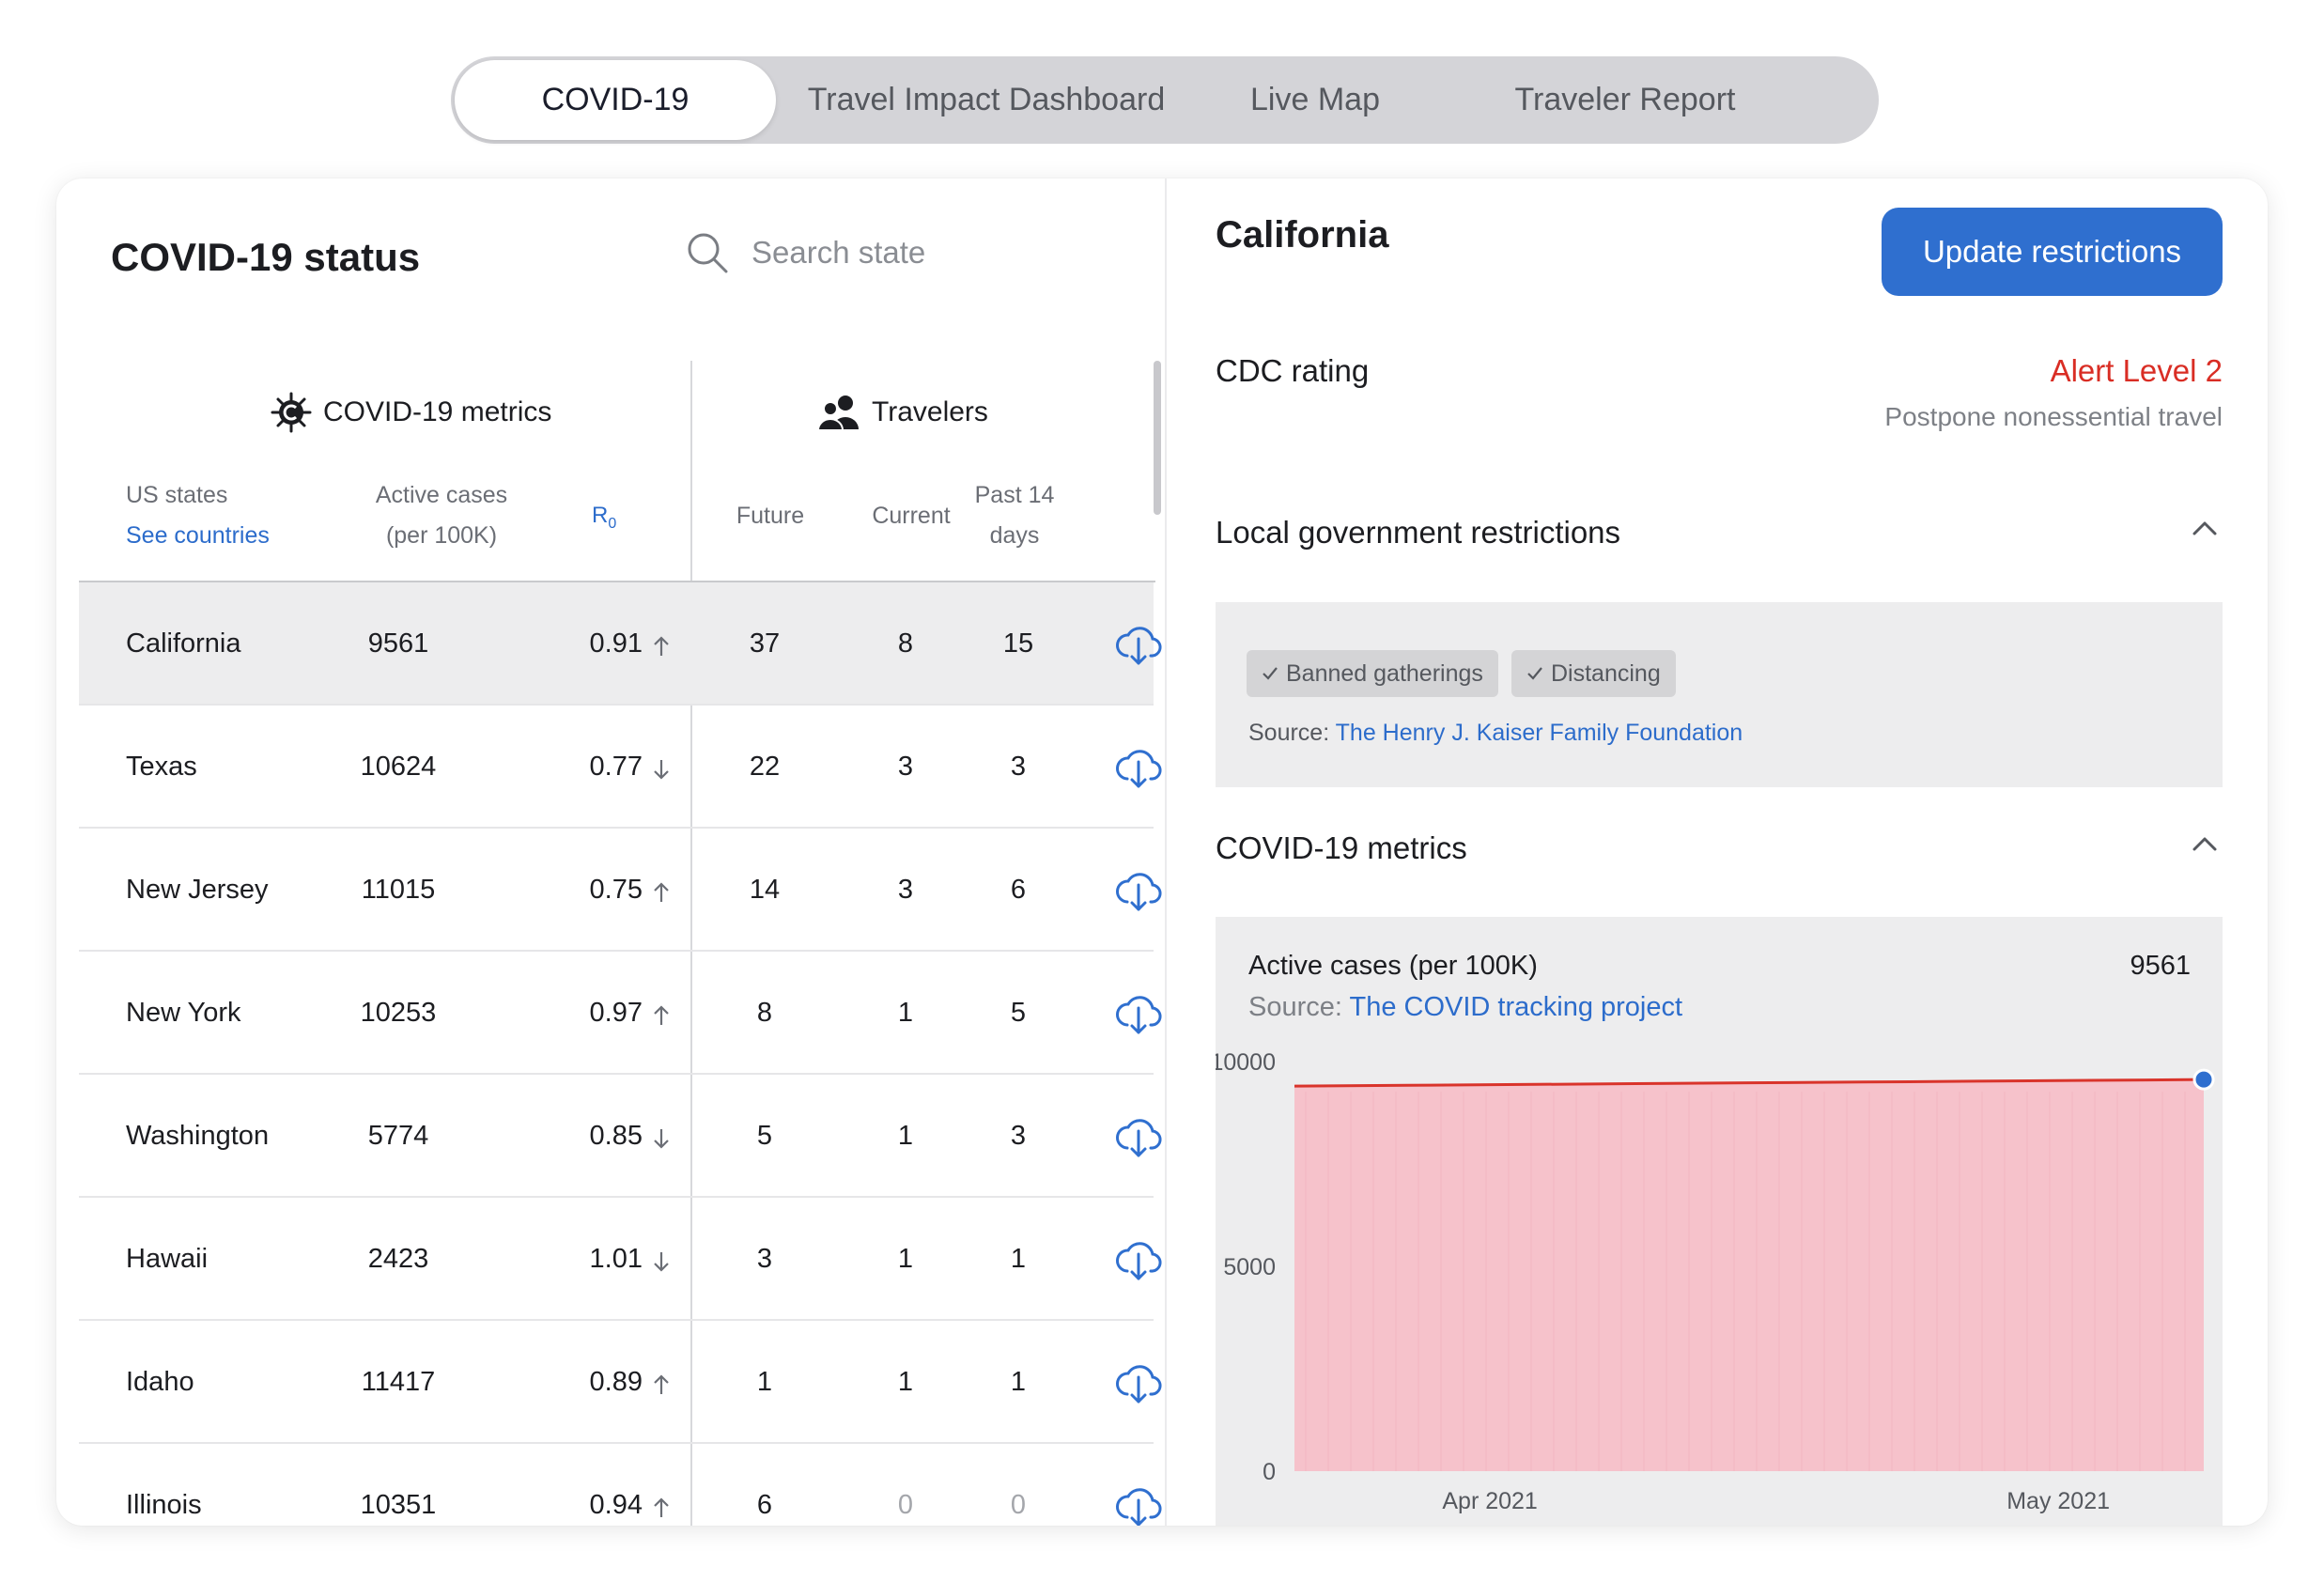  I want to click on see-countries-link: See countries, so click(198, 536).